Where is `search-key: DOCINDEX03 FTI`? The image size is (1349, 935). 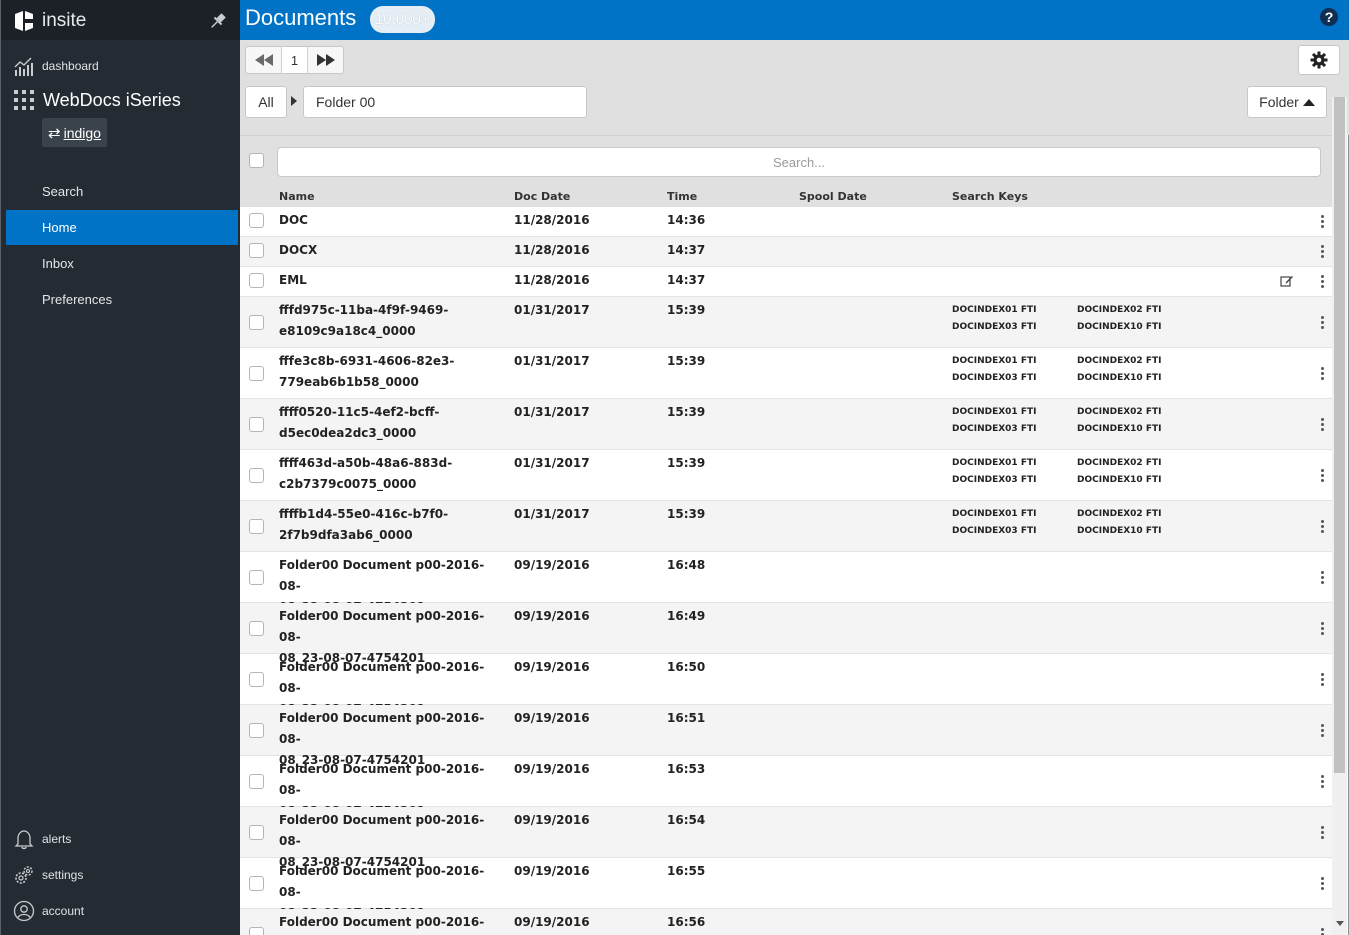 search-key: DOCINDEX03 FTI is located at coordinates (994, 531).